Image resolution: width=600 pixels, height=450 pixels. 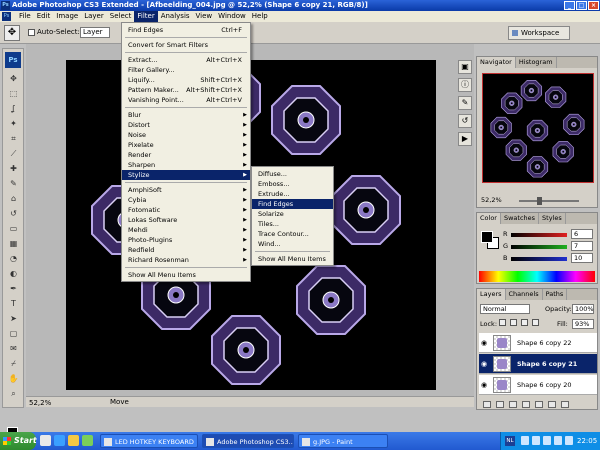 I want to click on tray-security-icon, so click(x=547, y=440).